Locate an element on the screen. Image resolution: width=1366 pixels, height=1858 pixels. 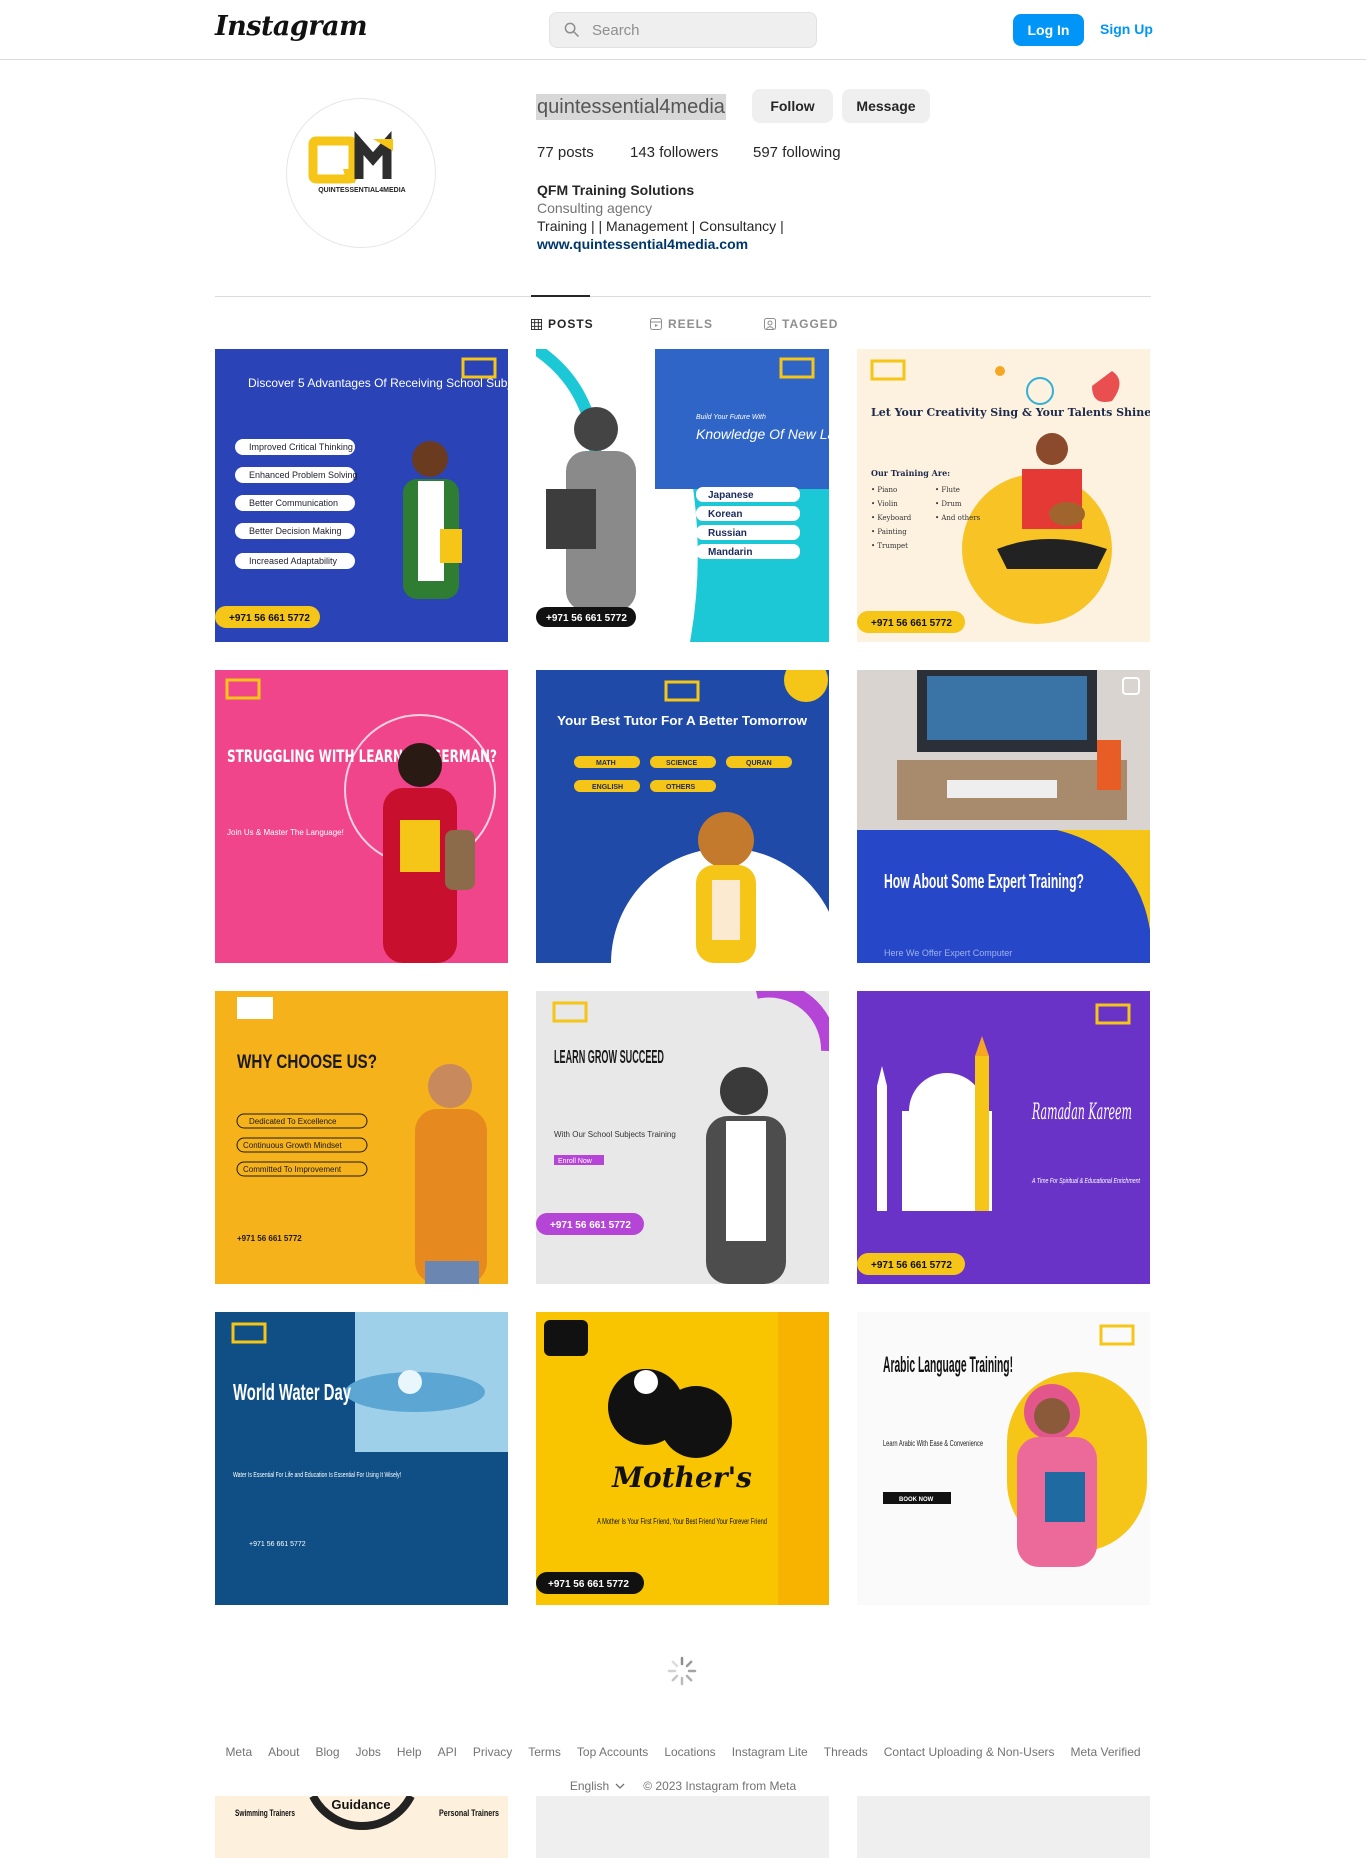
svg-text: Knowledge Of New Languages is located at coordinates (762, 434).